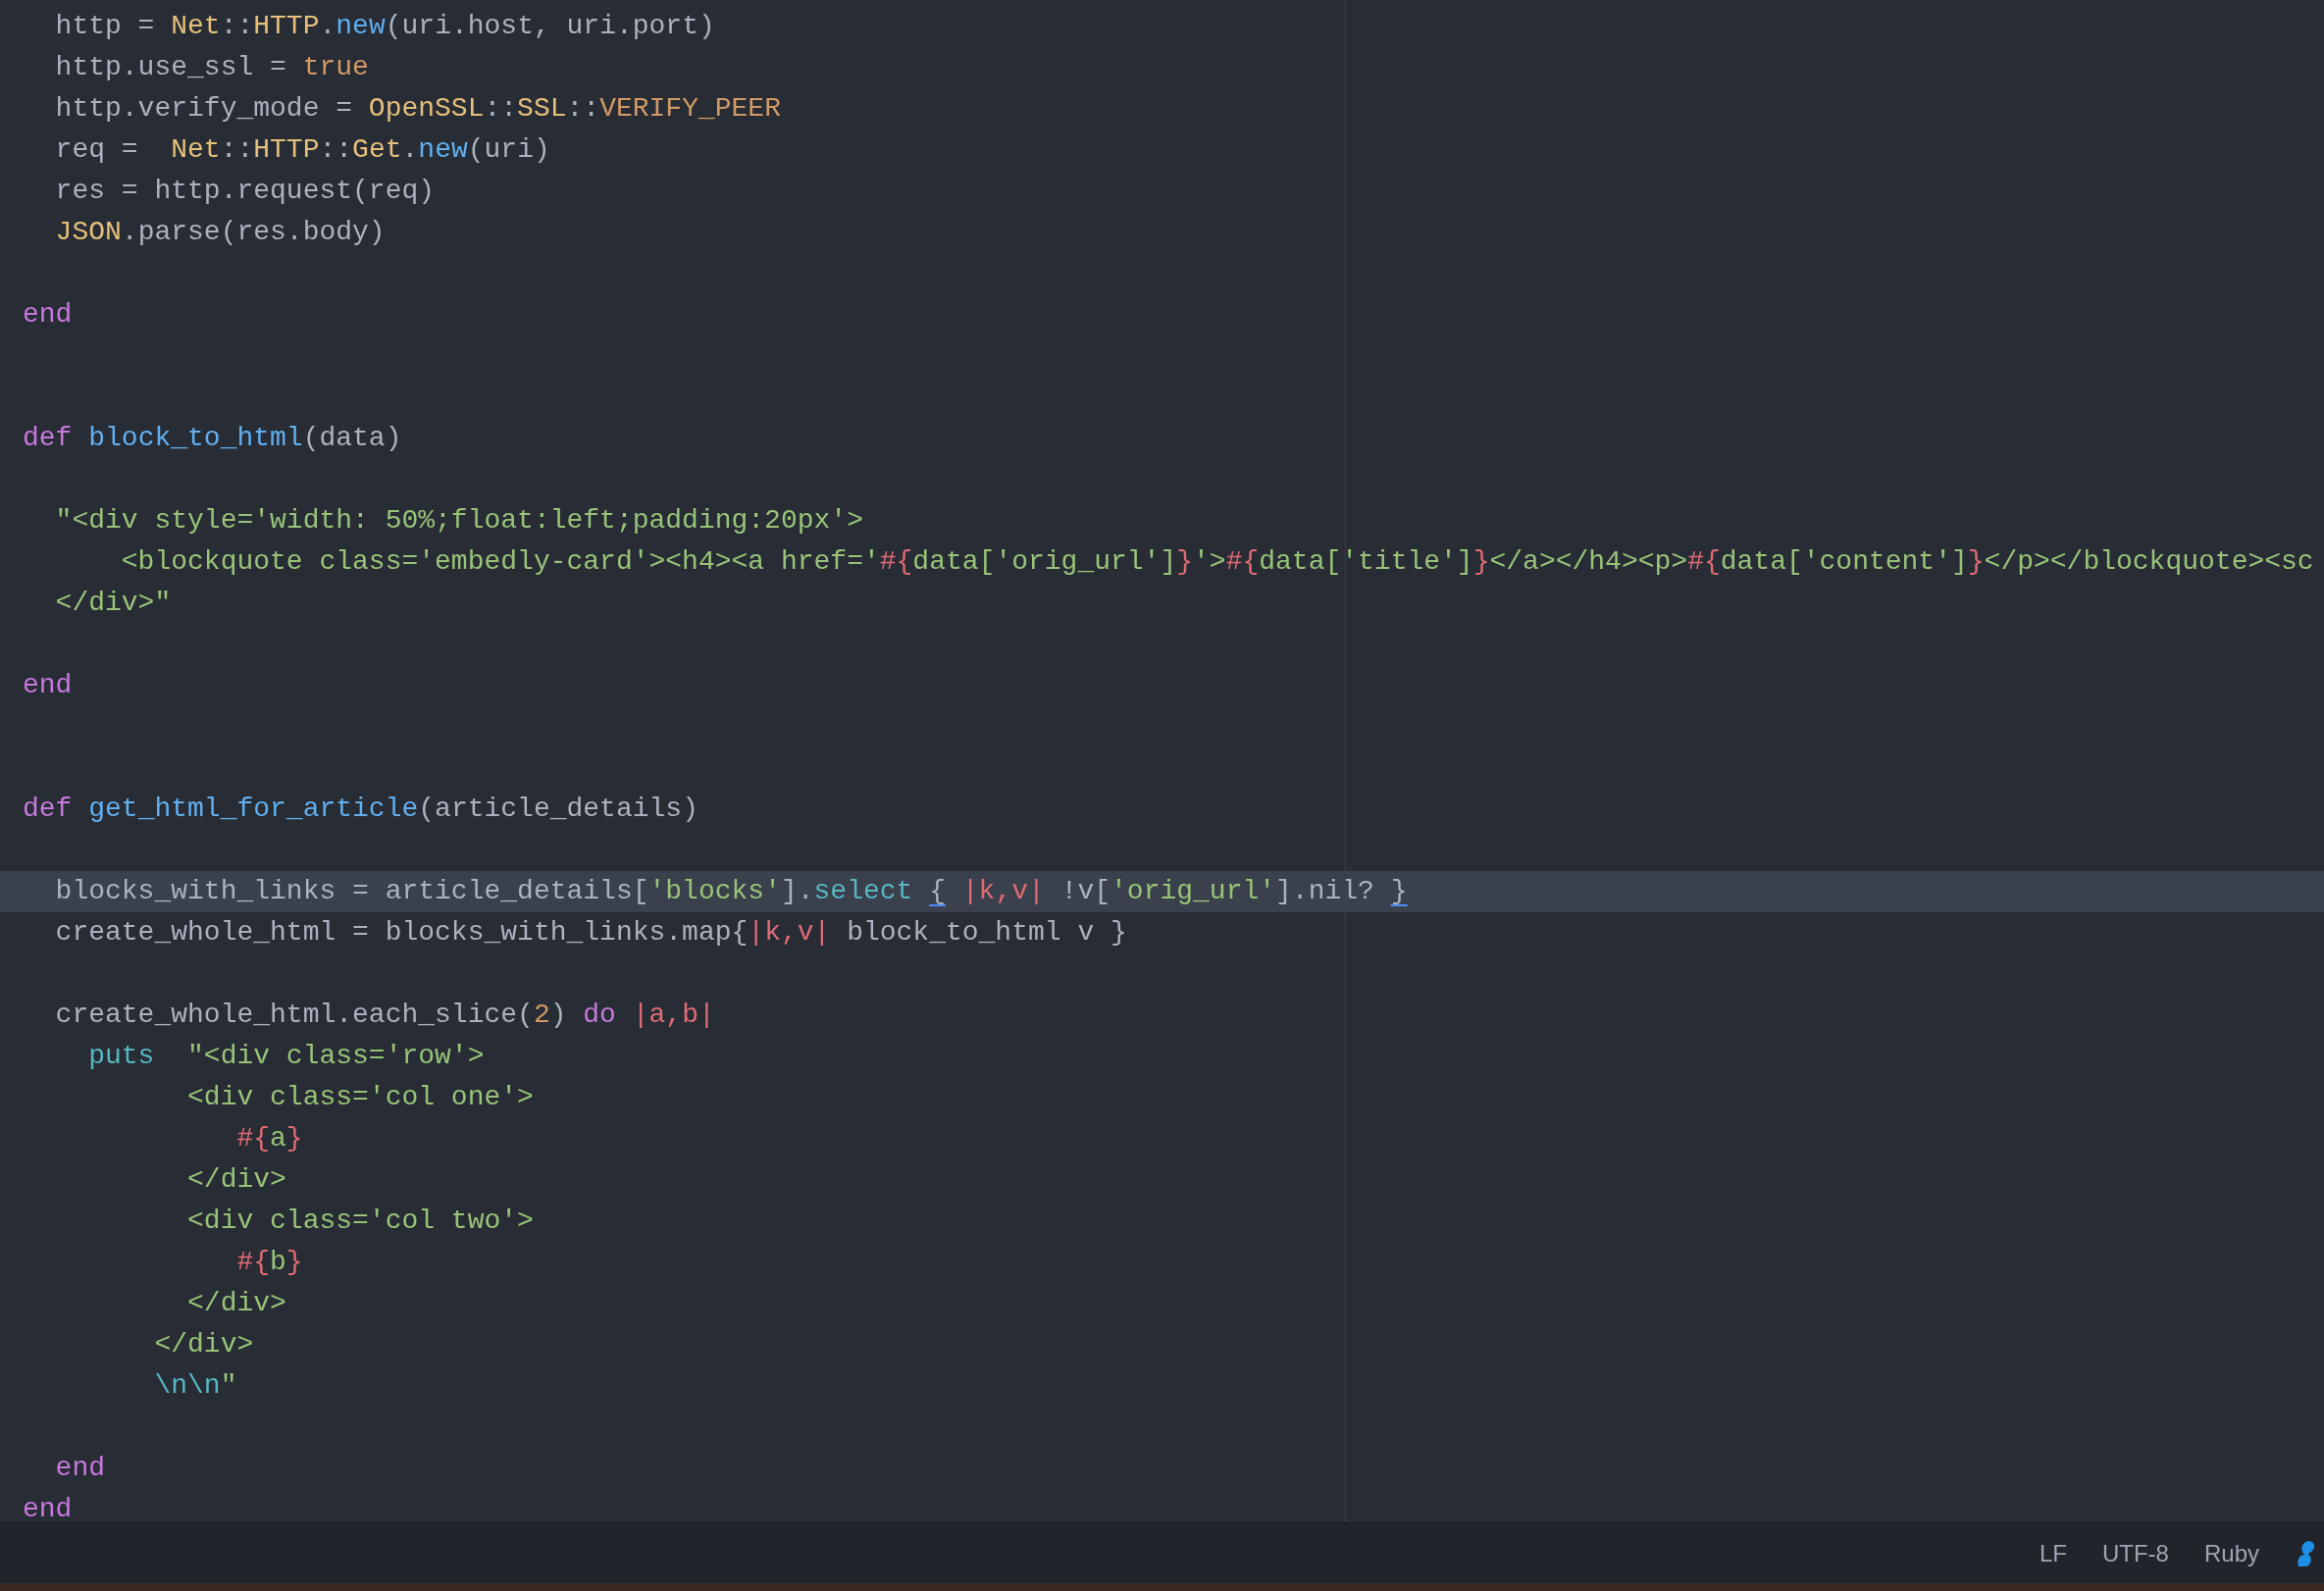 This screenshot has width=2324, height=1591. Describe the element at coordinates (2135, 1553) in the screenshot. I see `encoding-indicator: UTF-8` at that location.